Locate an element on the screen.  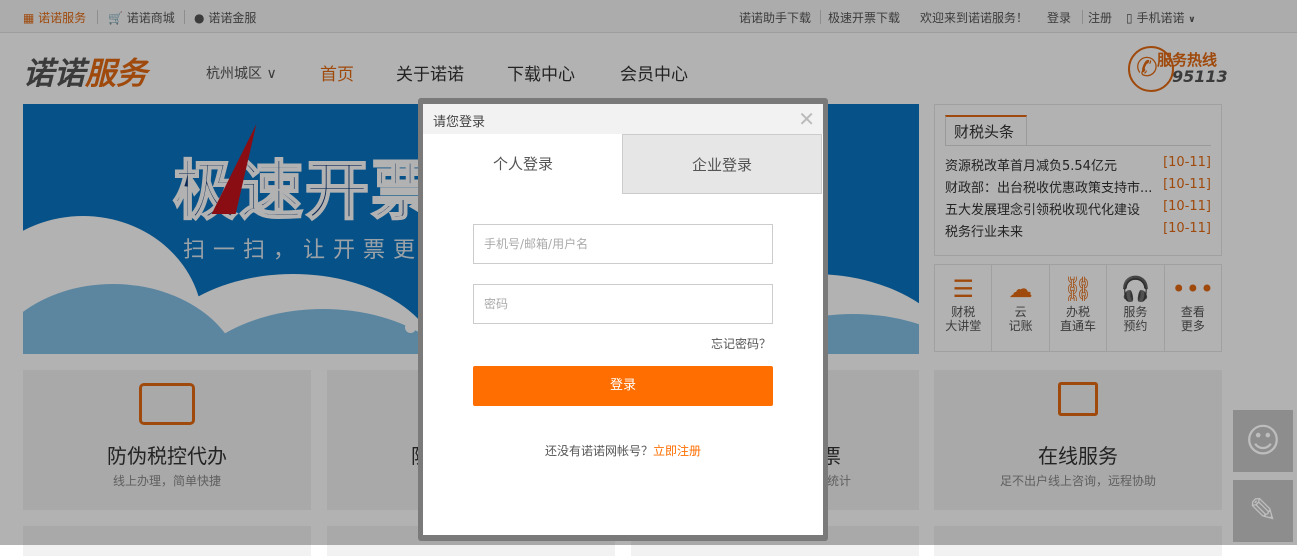
register-prompt: 还没有诺诺网帐号？立即注册 is located at coordinates (623, 450).